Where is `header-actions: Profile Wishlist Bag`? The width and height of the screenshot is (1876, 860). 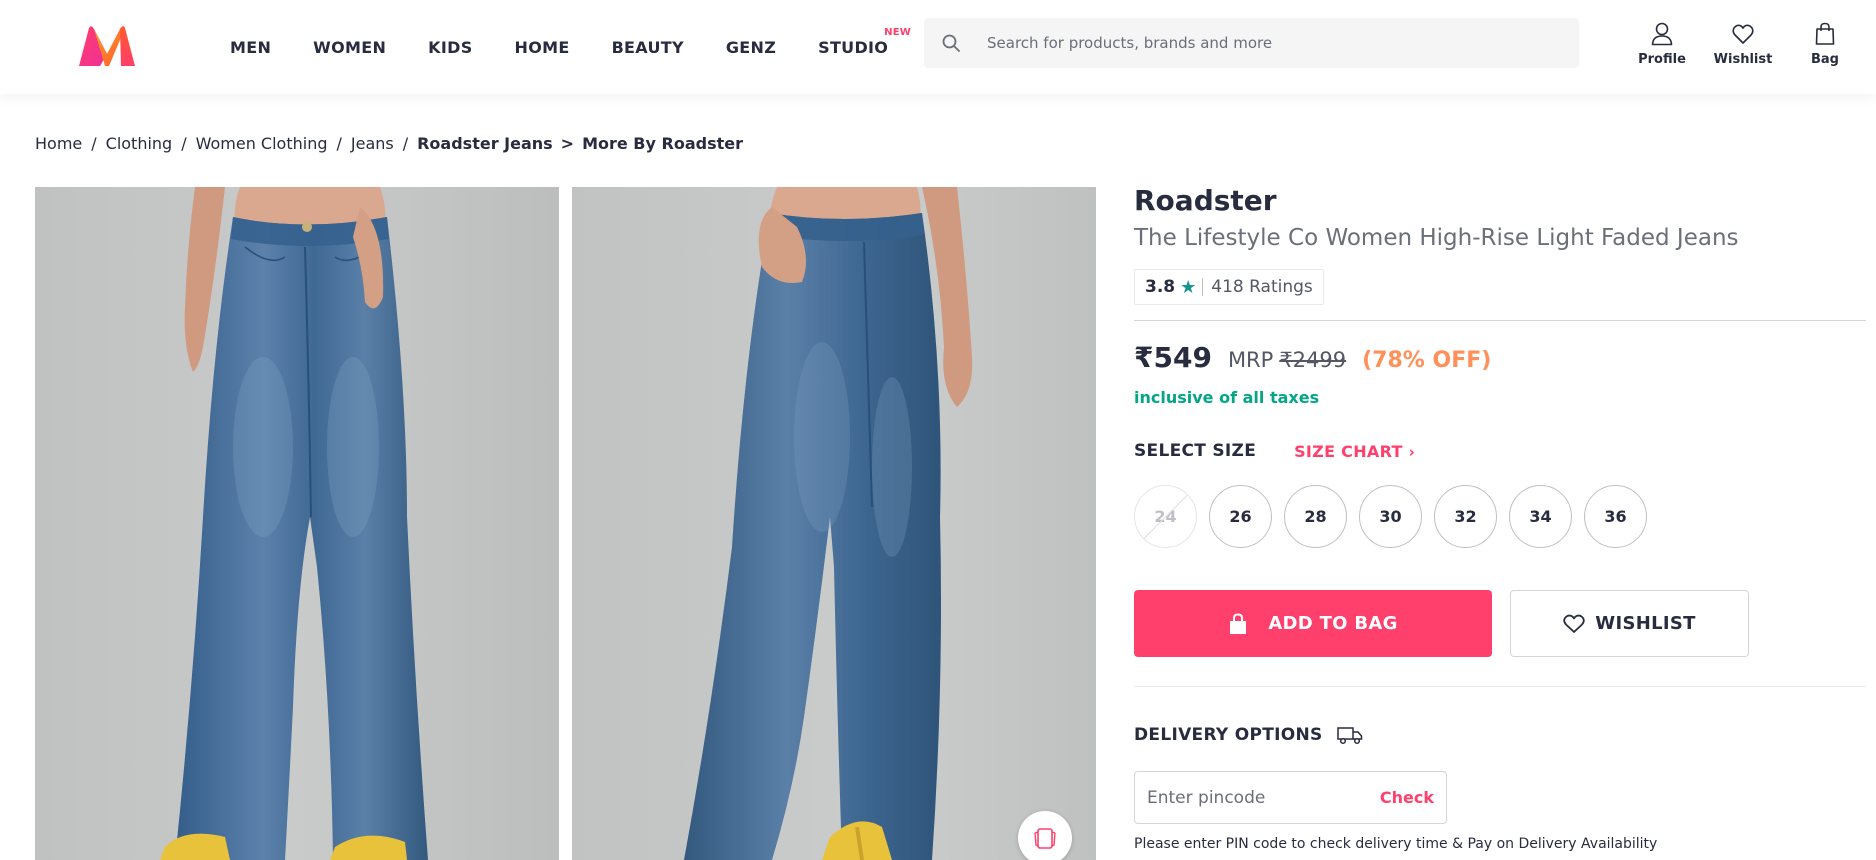 header-actions: Profile Wishlist Bag is located at coordinates (1741, 44).